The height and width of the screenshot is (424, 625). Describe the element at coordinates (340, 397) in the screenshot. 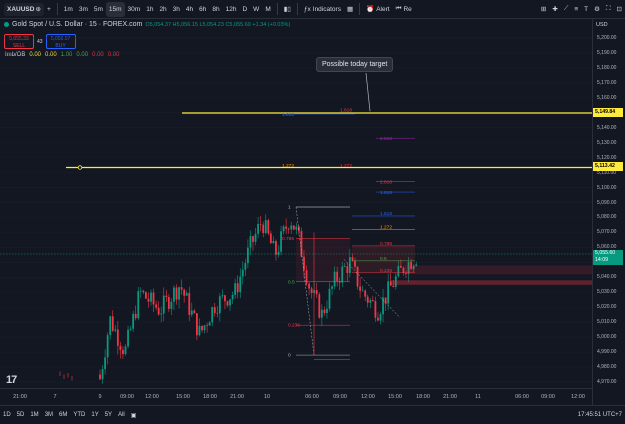

I see `time-tick-label: 09:00` at that location.